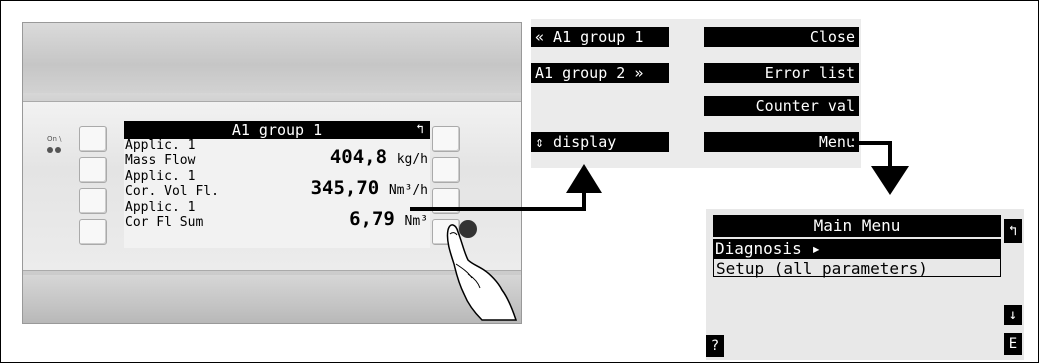 This screenshot has width=1039, height=363. What do you see at coordinates (890, 180) in the screenshot?
I see `arrow-down-head` at bounding box center [890, 180].